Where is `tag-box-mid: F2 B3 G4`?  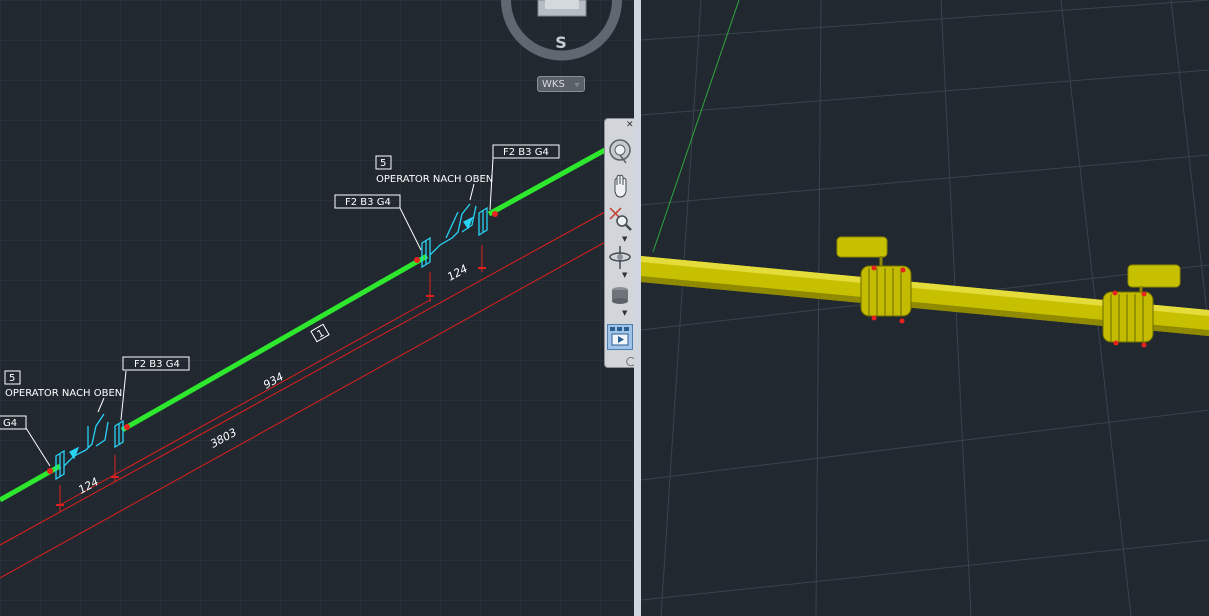
tag-box-mid: F2 B3 G4 is located at coordinates (367, 201).